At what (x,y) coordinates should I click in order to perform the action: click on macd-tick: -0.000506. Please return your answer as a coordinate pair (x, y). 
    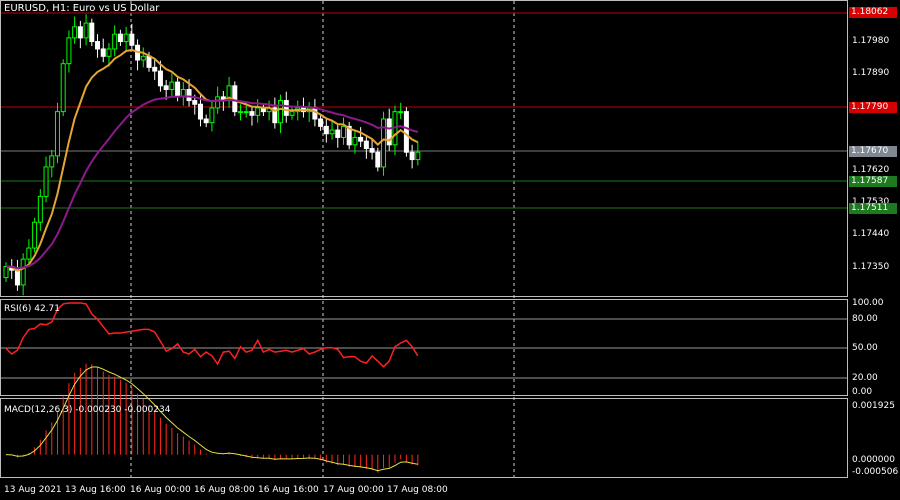
    Looking at the image, I should click on (875, 472).